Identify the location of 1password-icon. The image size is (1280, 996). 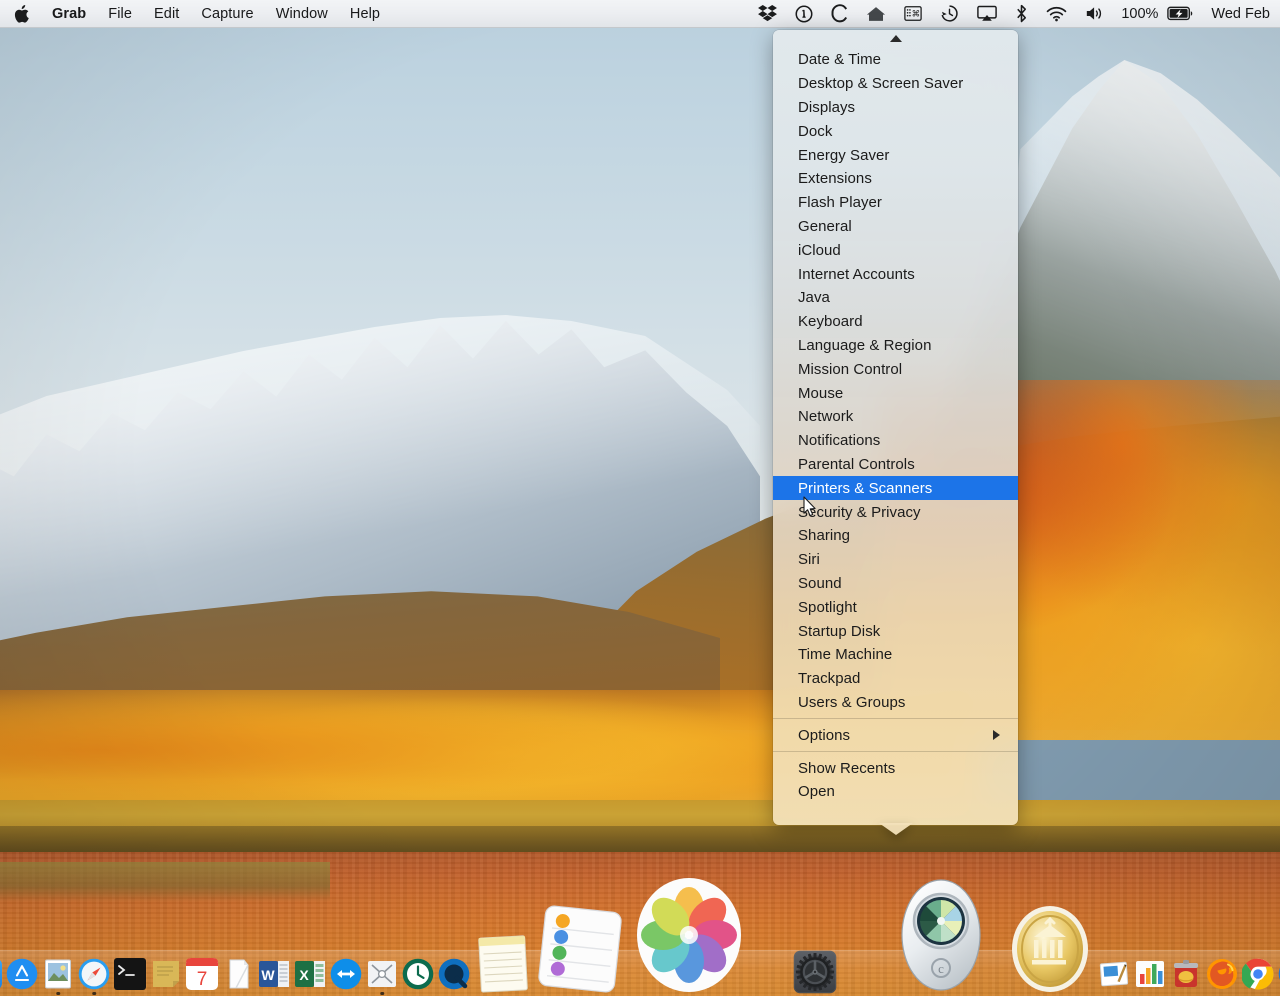
(804, 13).